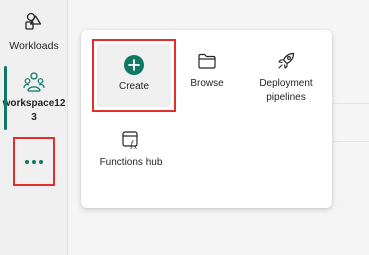 The height and width of the screenshot is (255, 369). Describe the element at coordinates (5, 98) in the screenshot. I see `selected-indicator` at that location.